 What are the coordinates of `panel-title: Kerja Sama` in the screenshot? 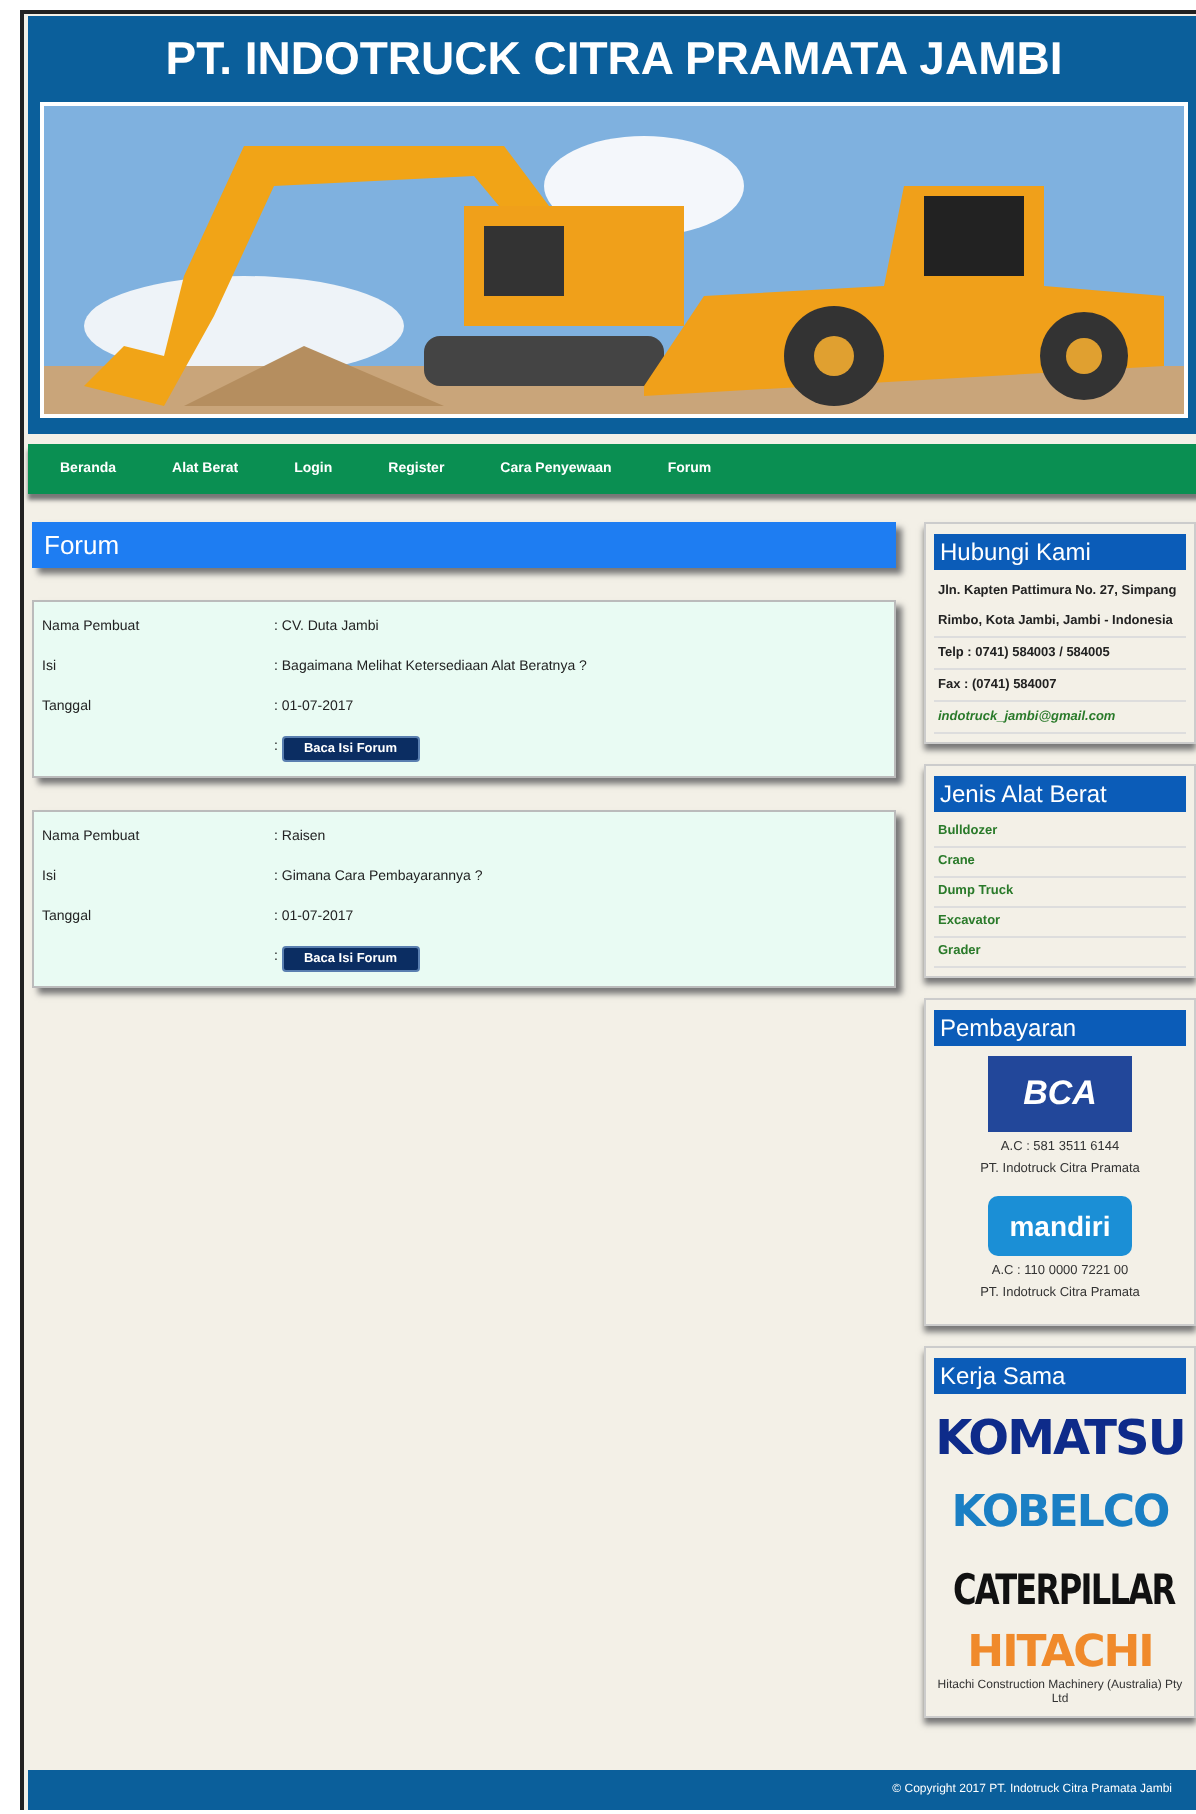 It's located at (1060, 1376).